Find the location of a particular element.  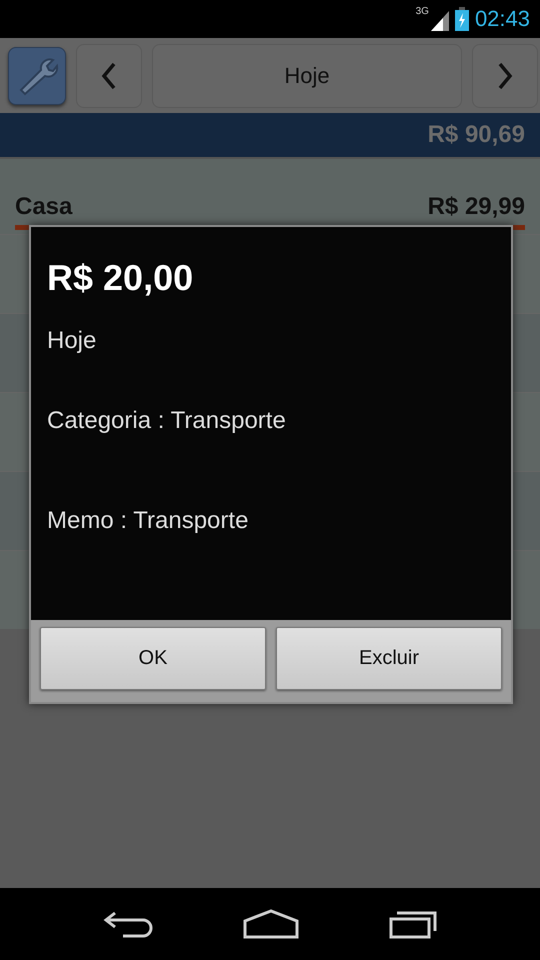

previous-button is located at coordinates (109, 76).